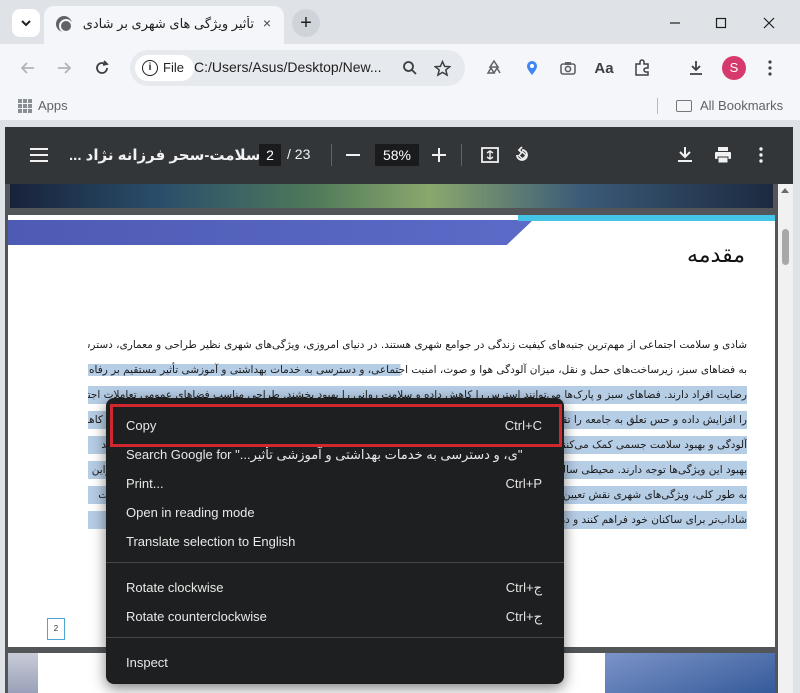 This screenshot has height=693, width=800. I want to click on minimize-icon, so click(675, 23).